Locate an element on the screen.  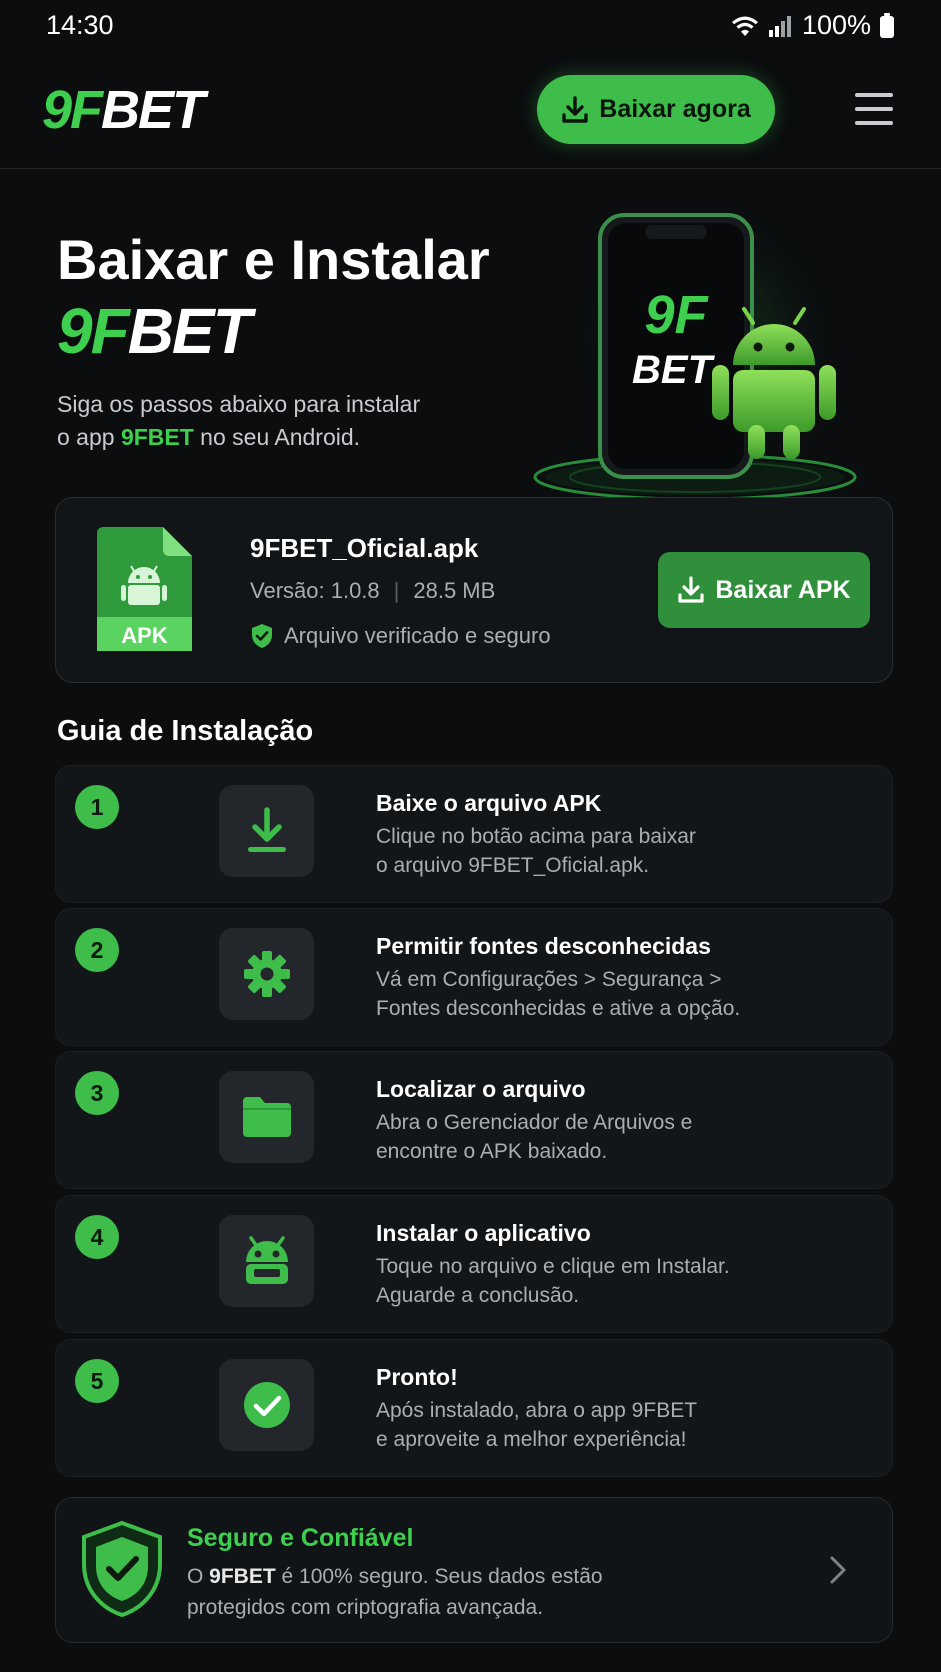
apk-version: Versão: 1.0.8 is located at coordinates (315, 590).